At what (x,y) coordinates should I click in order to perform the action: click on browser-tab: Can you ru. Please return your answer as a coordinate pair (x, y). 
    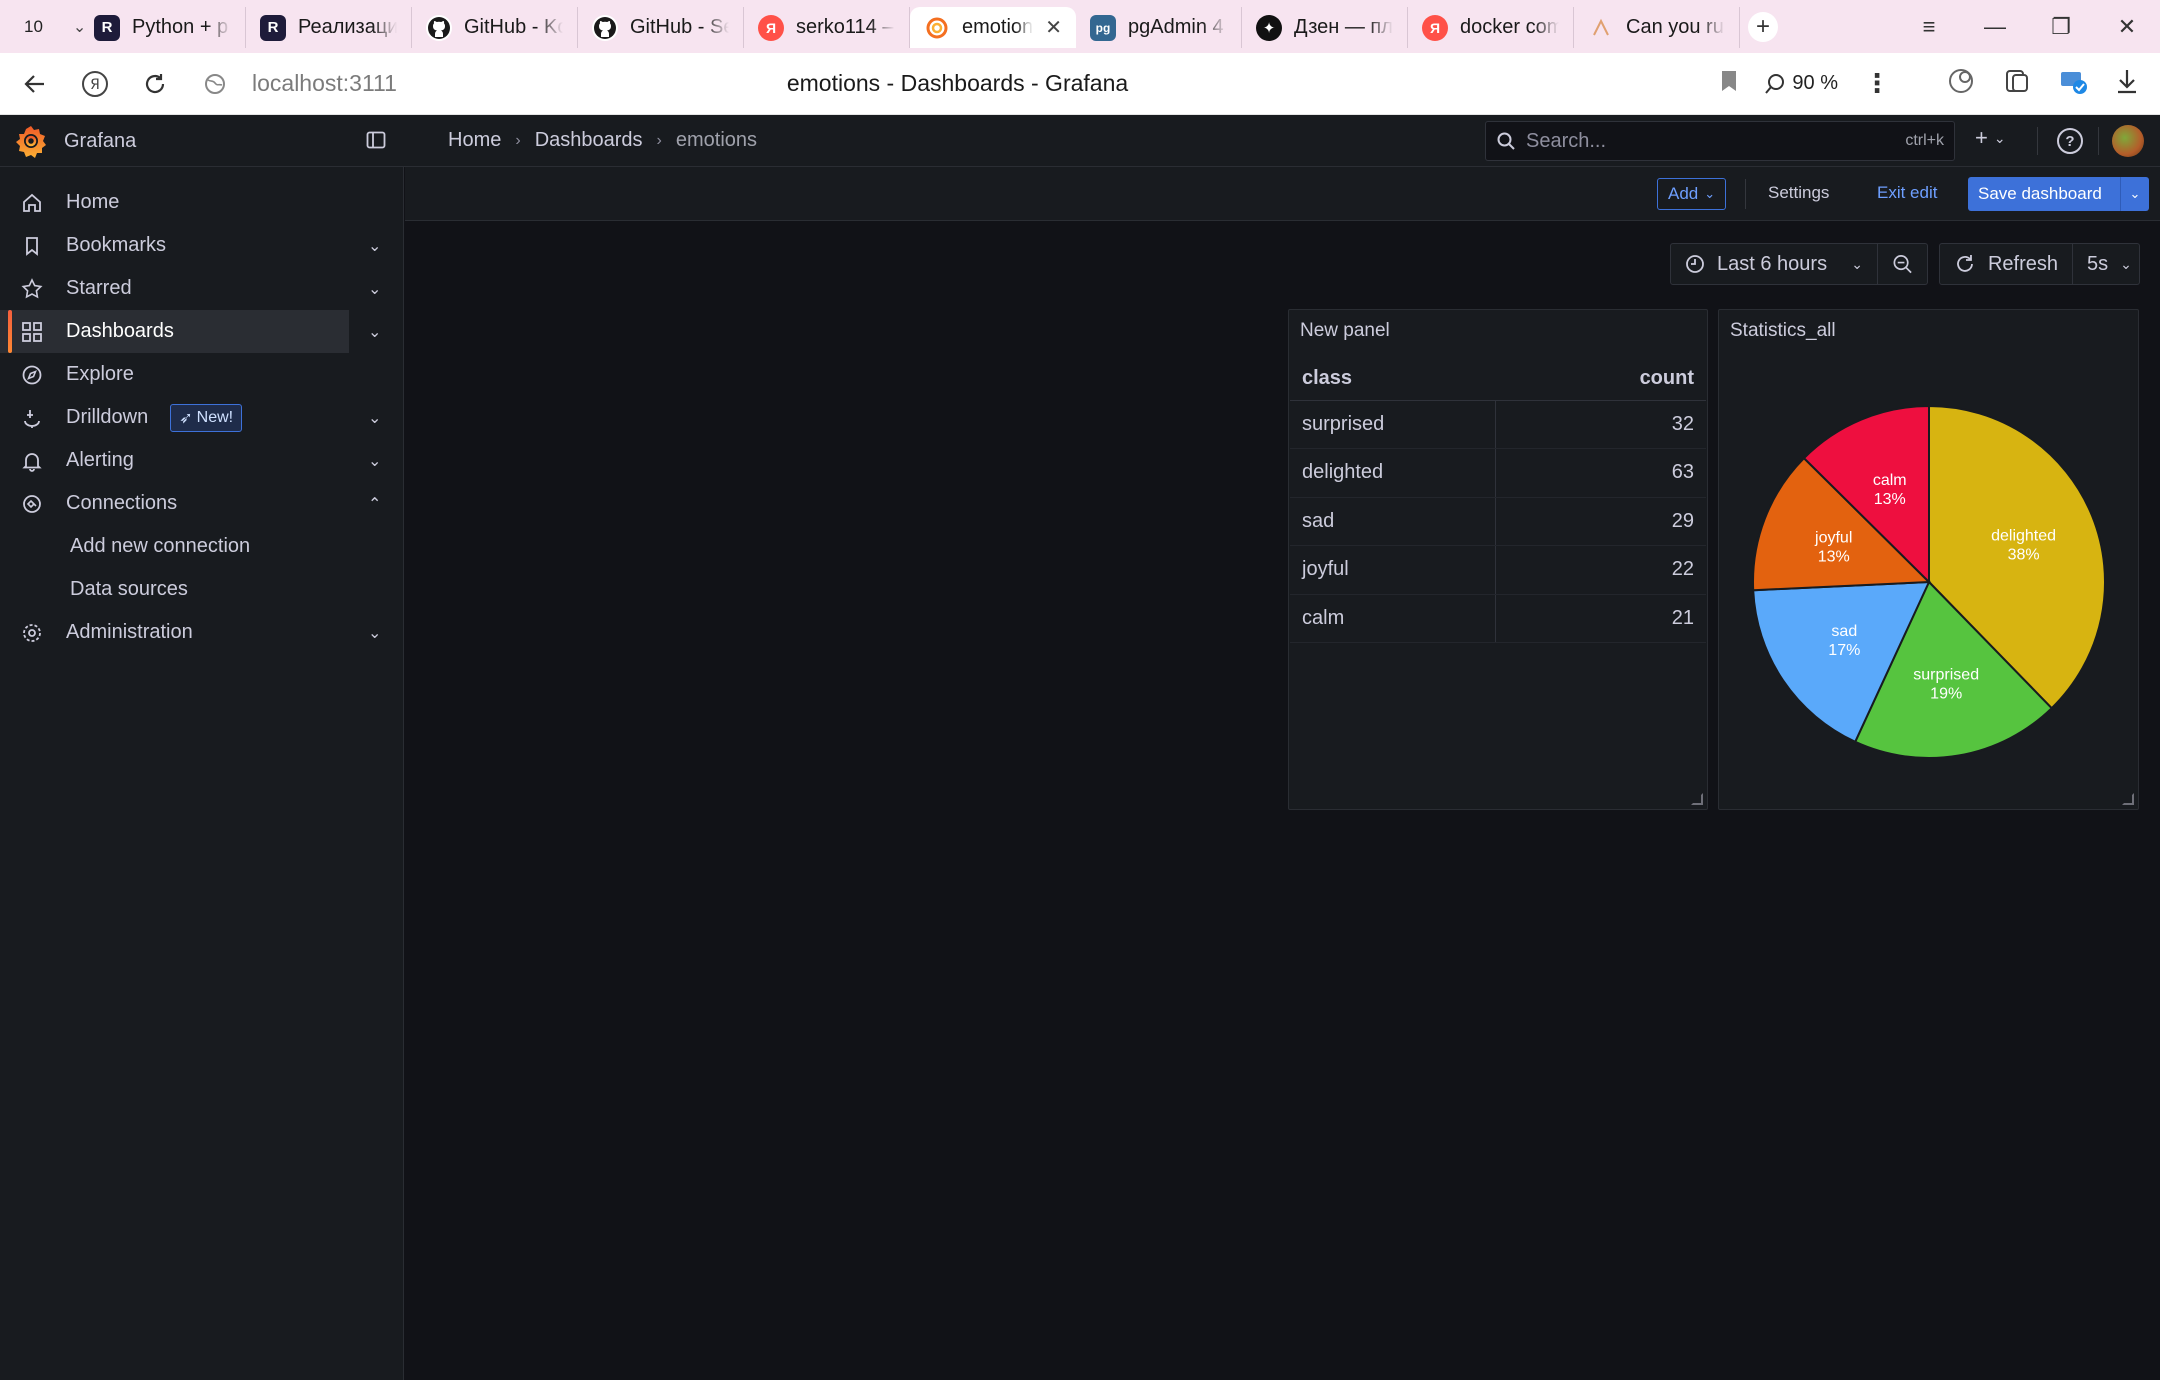
    Looking at the image, I should click on (1657, 27).